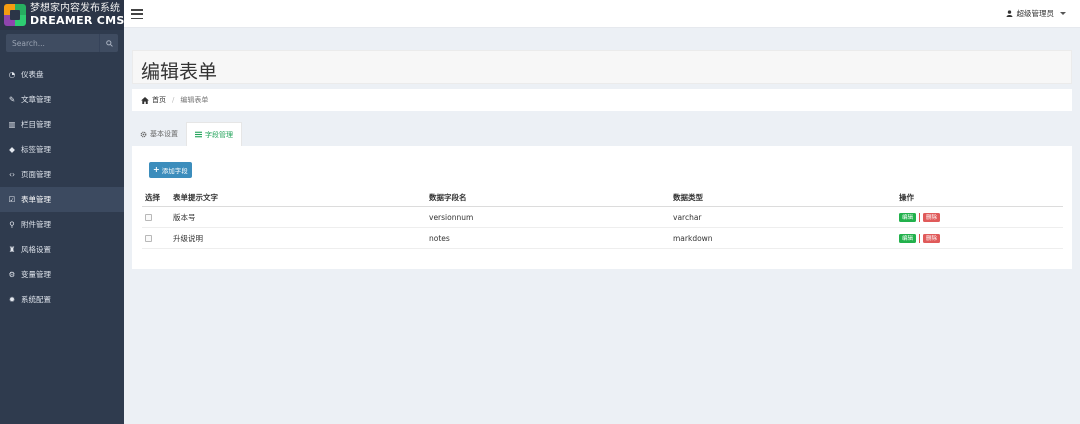 This screenshot has width=1080, height=424. Describe the element at coordinates (36, 99) in the screenshot. I see `sidebar-item-label: 文章管理` at that location.